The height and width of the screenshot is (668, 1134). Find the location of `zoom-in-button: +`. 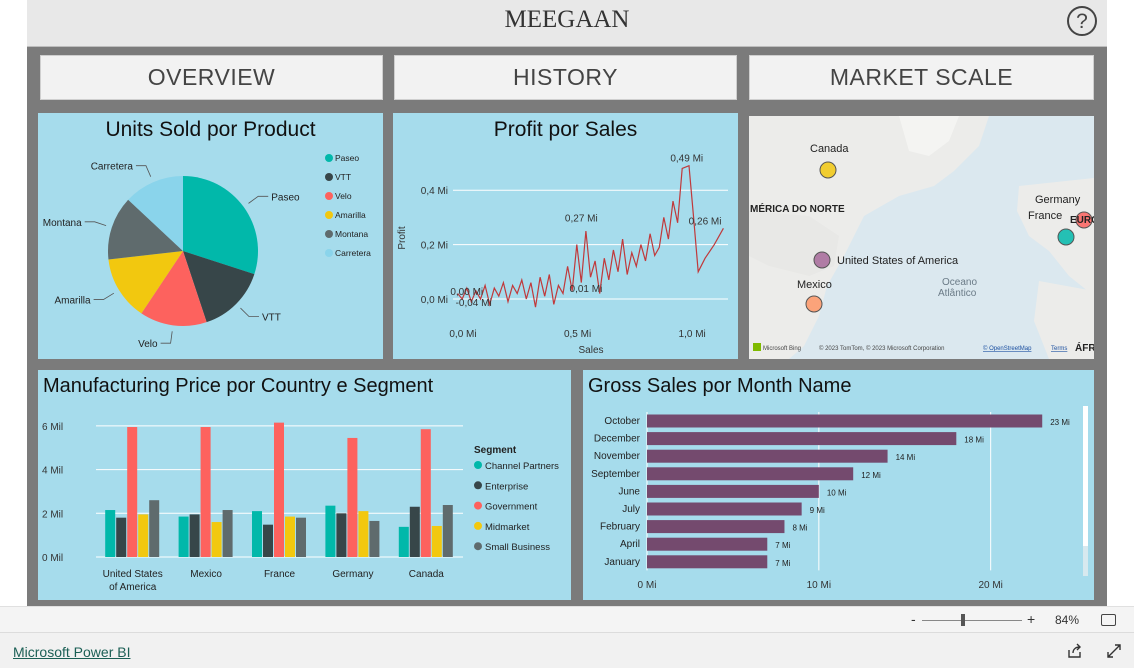

zoom-in-button: + is located at coordinates (1031, 619).